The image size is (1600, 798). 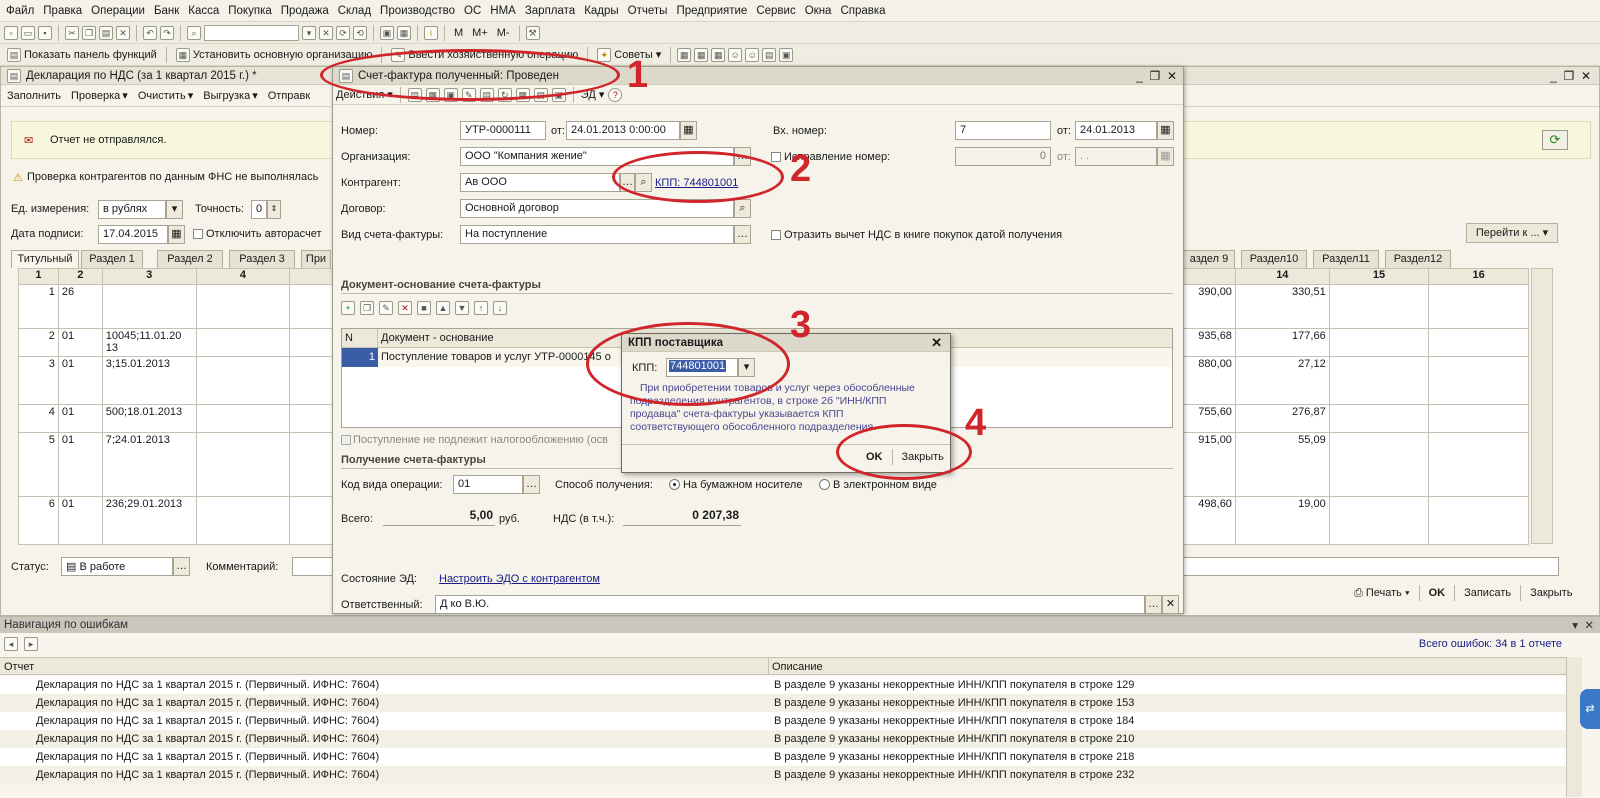 I want to click on grid-cell: 3, so click(x=38, y=380).